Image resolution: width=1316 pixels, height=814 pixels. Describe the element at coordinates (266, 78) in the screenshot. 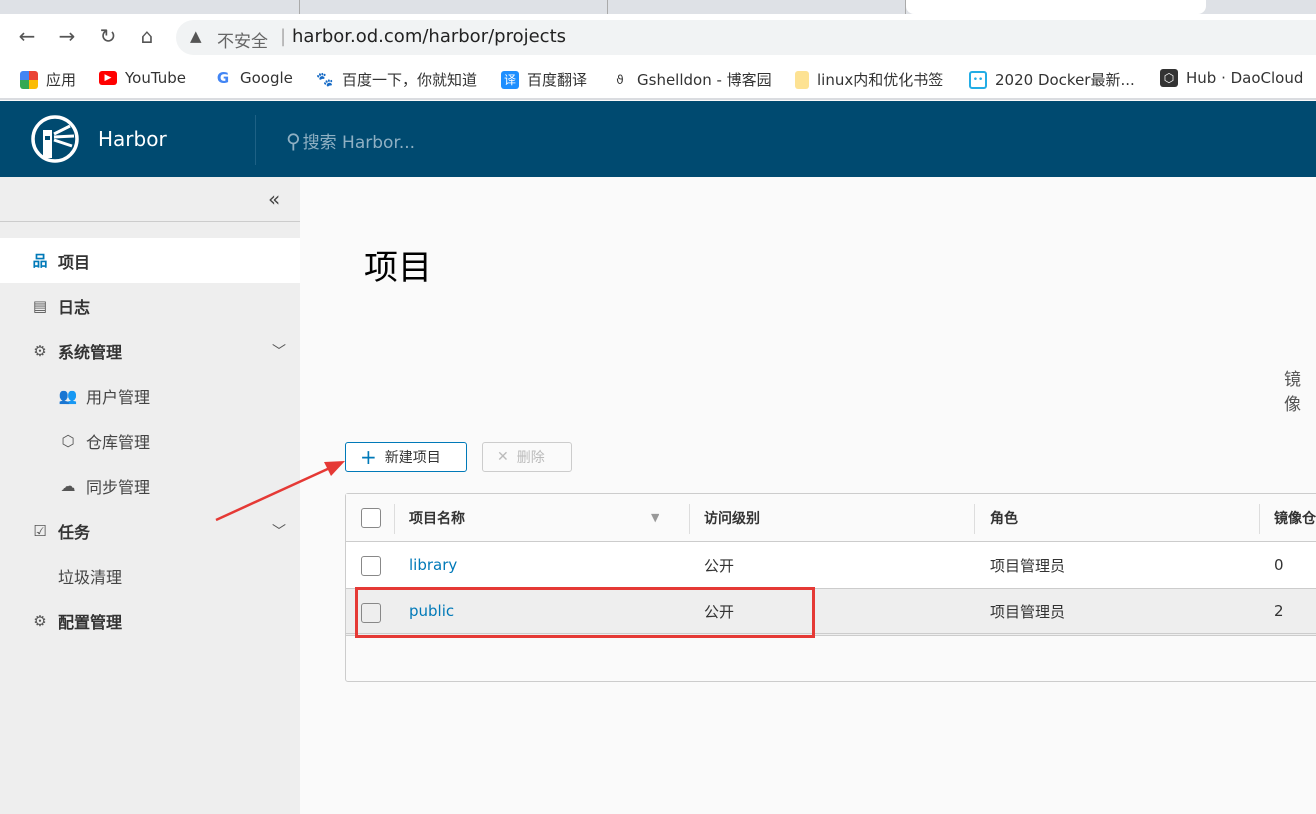

I see `bookmark-label: Google` at that location.